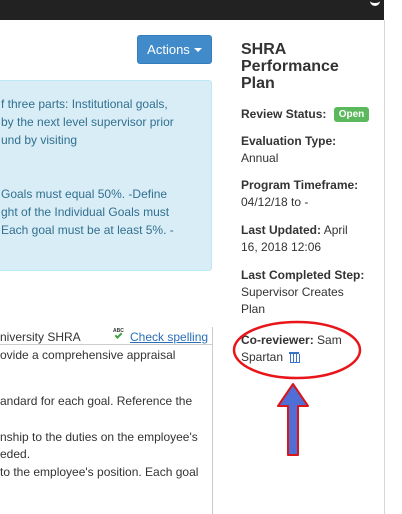 This screenshot has height=514, width=402. What do you see at coordinates (393, 10) in the screenshot?
I see `navbar-edge` at bounding box center [393, 10].